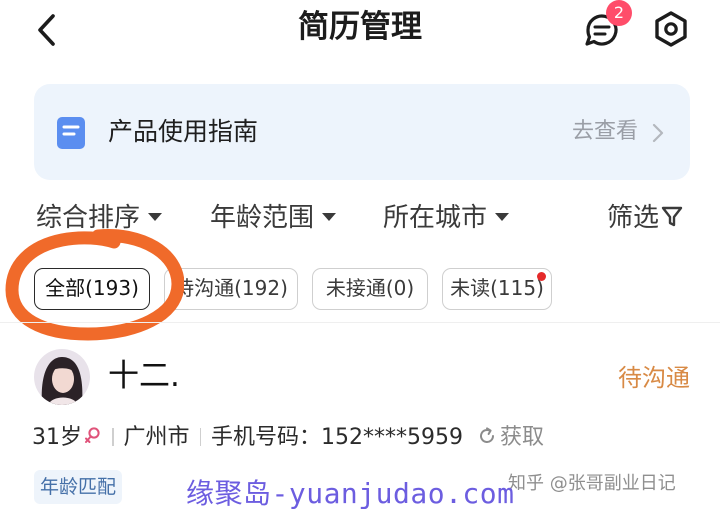  What do you see at coordinates (633, 218) in the screenshot?
I see `filter-label: 筛选` at bounding box center [633, 218].